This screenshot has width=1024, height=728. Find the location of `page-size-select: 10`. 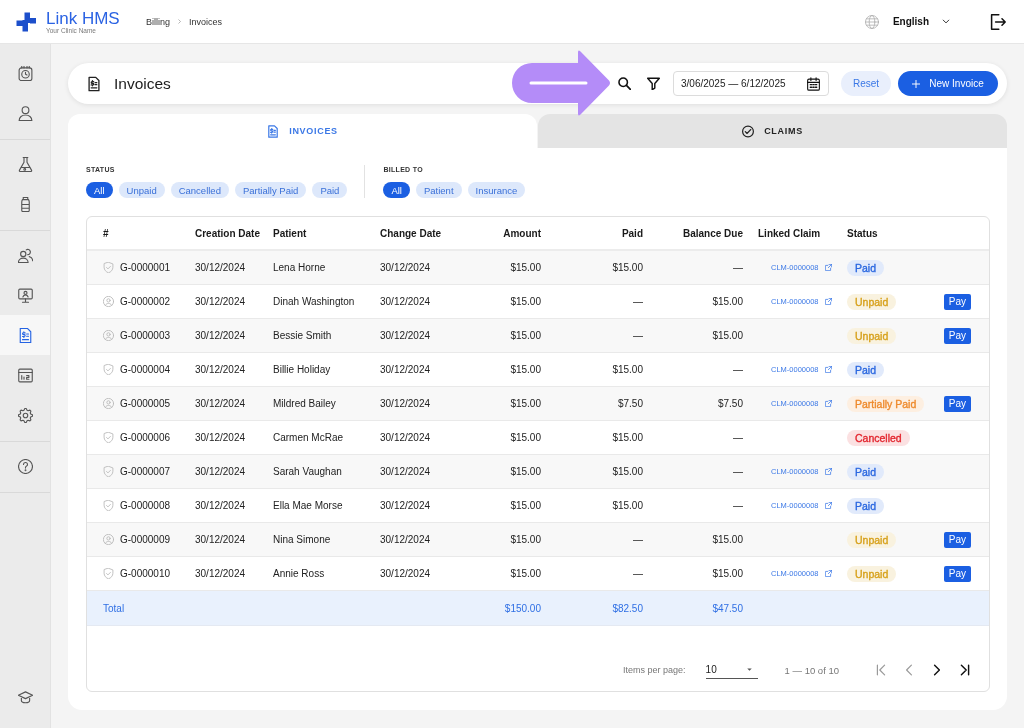

page-size-select: 10 is located at coordinates (731, 670).